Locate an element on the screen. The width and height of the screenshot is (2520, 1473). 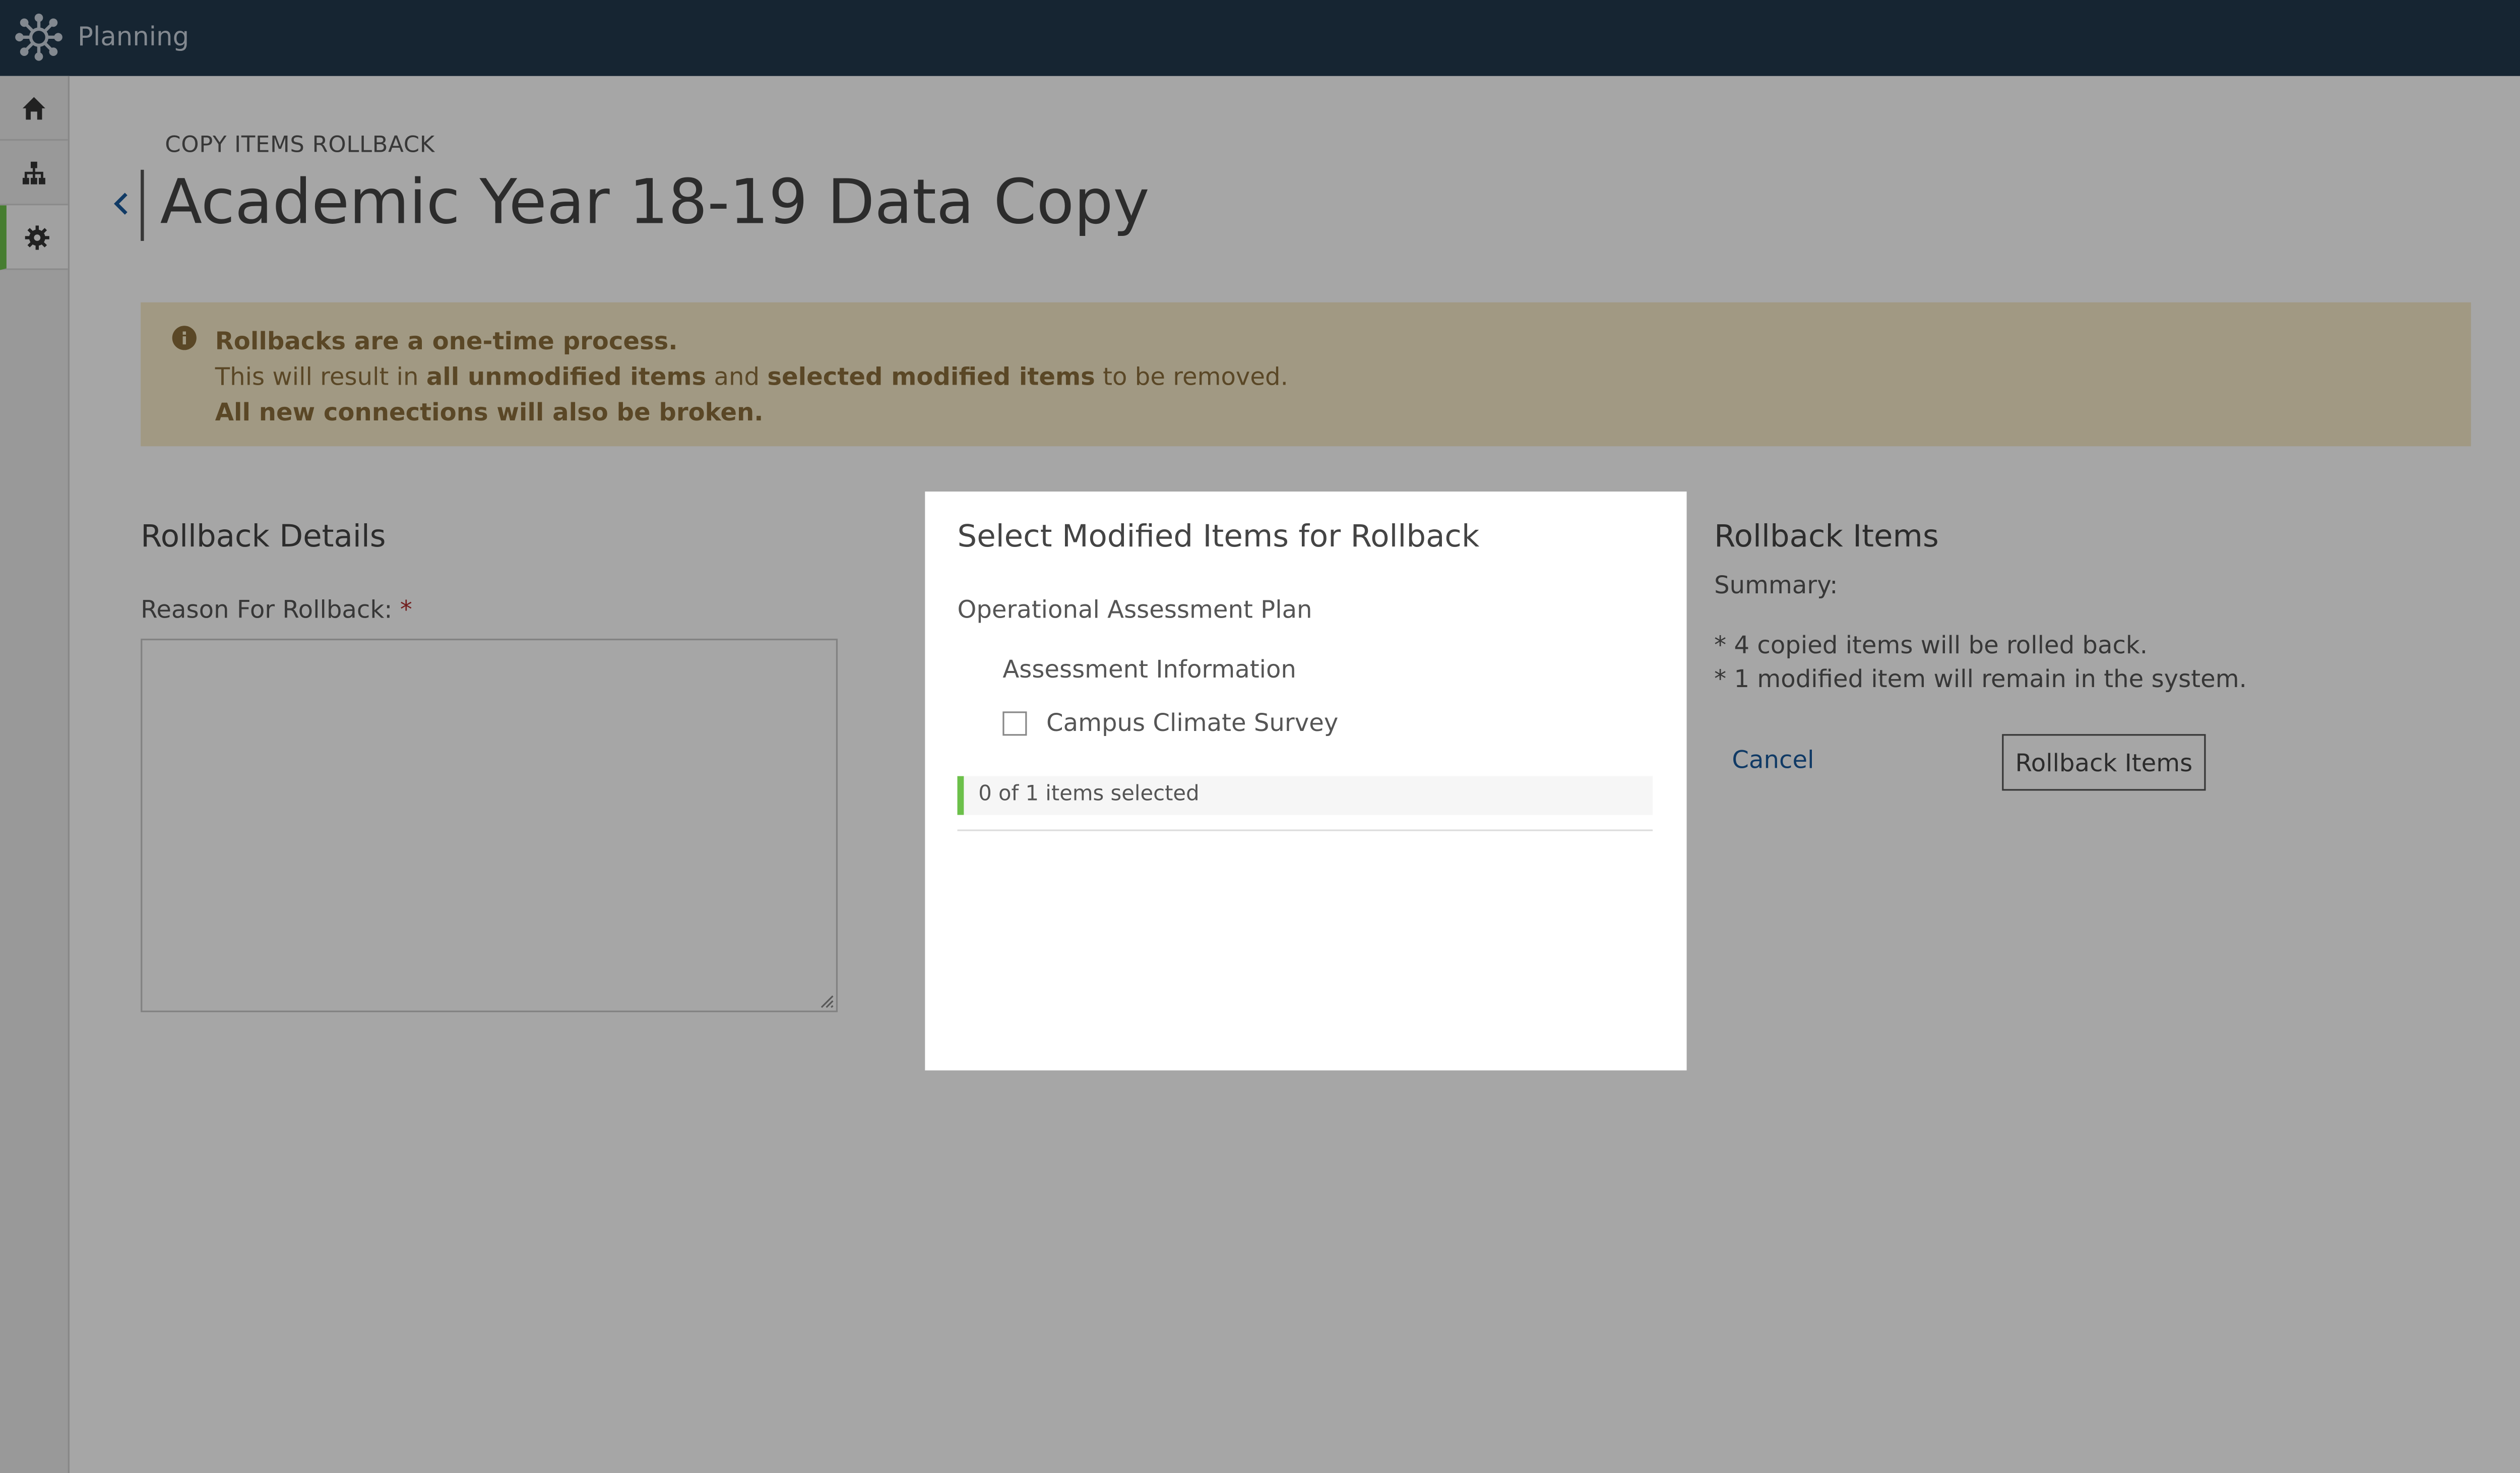
modal-title: Select Modified Items for Rollback is located at coordinates (1218, 537).